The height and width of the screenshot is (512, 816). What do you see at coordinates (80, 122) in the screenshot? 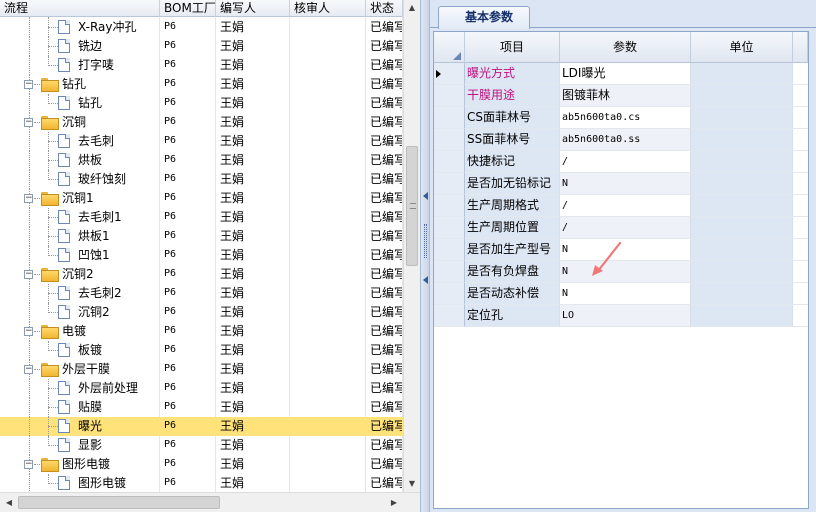
I see `process-cell: − 沉铜` at bounding box center [80, 122].